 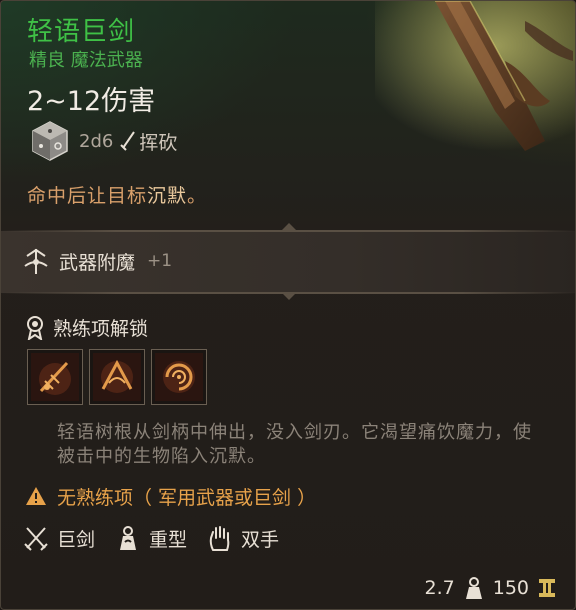 What do you see at coordinates (86, 60) in the screenshot?
I see `item-rarity-type: 精良 魔法武器` at bounding box center [86, 60].